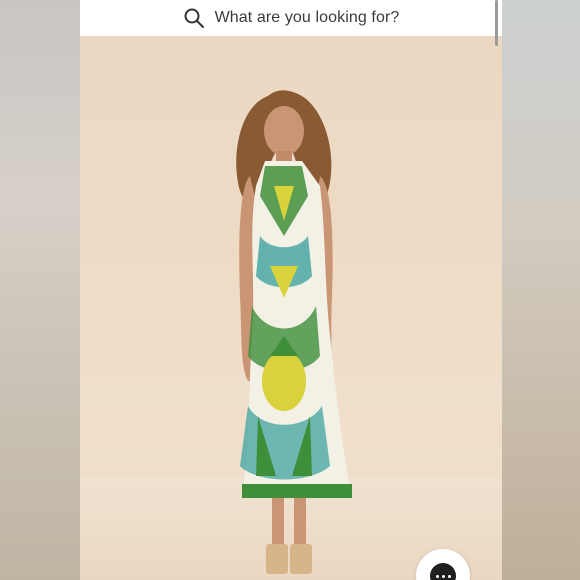 This screenshot has height=580, width=580. What do you see at coordinates (194, 18) in the screenshot?
I see `search-icon` at bounding box center [194, 18].